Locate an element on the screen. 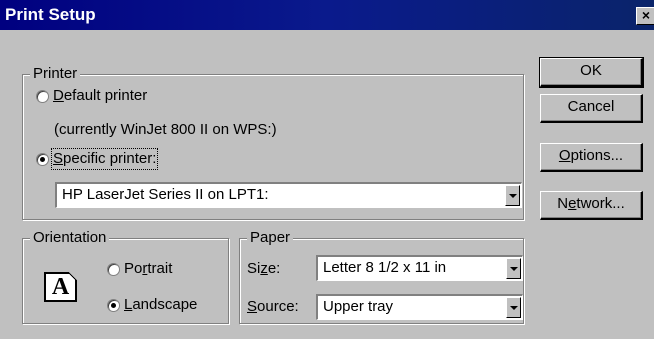 This screenshot has width=654, height=339. title-bar: Print Setup × is located at coordinates (327, 15).